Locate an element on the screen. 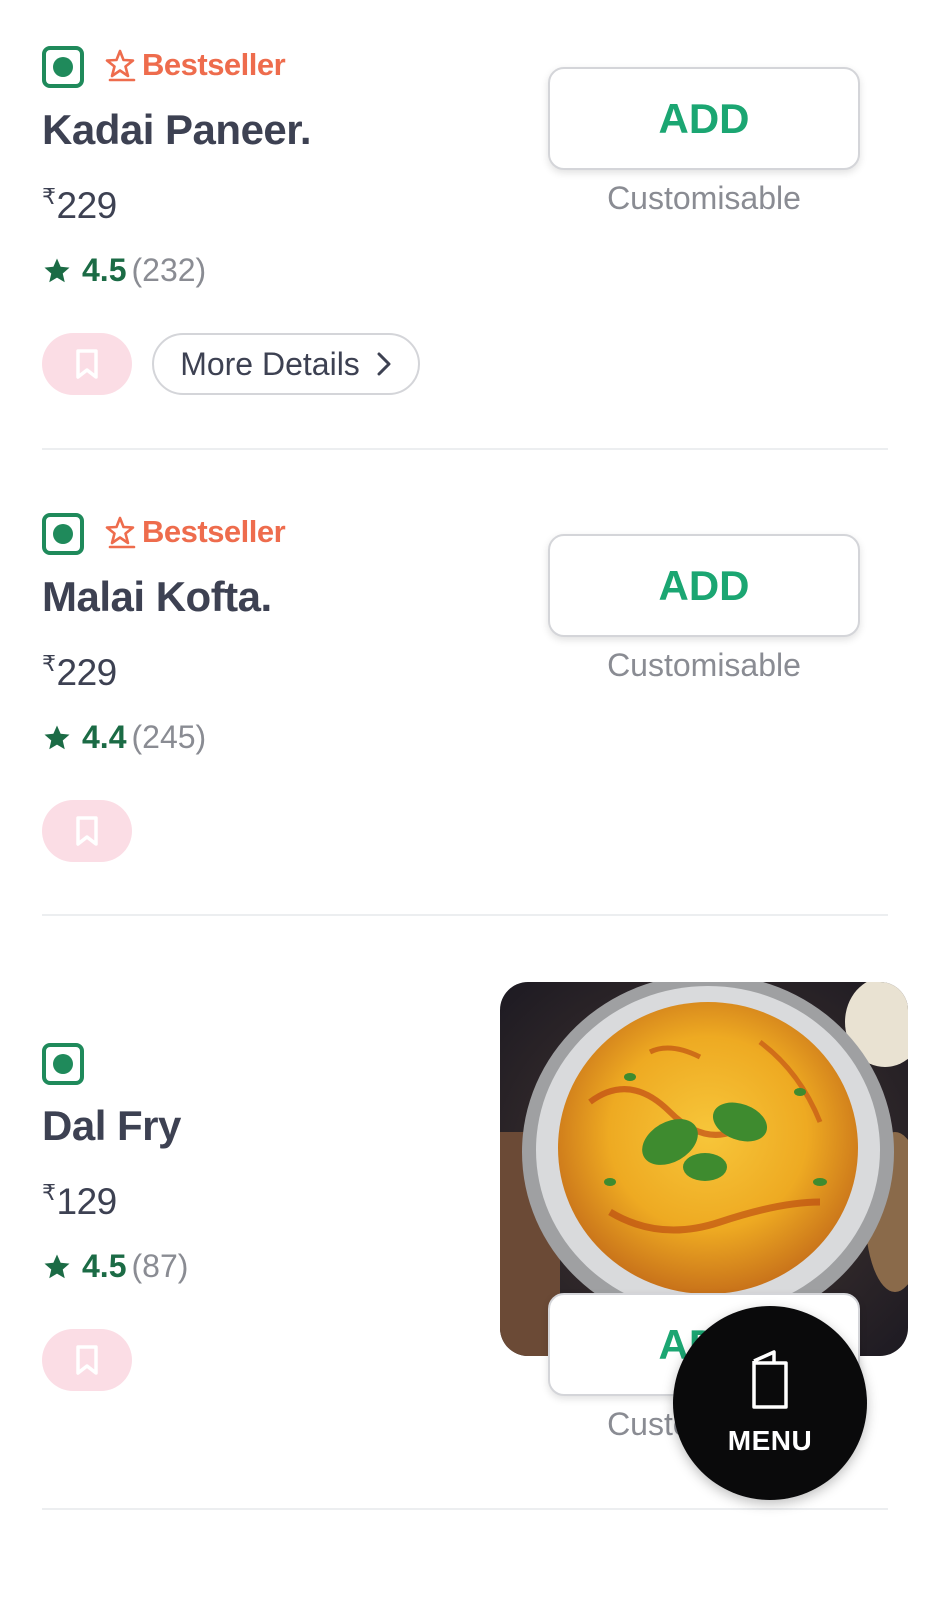  rating-count: (245) is located at coordinates (169, 737).